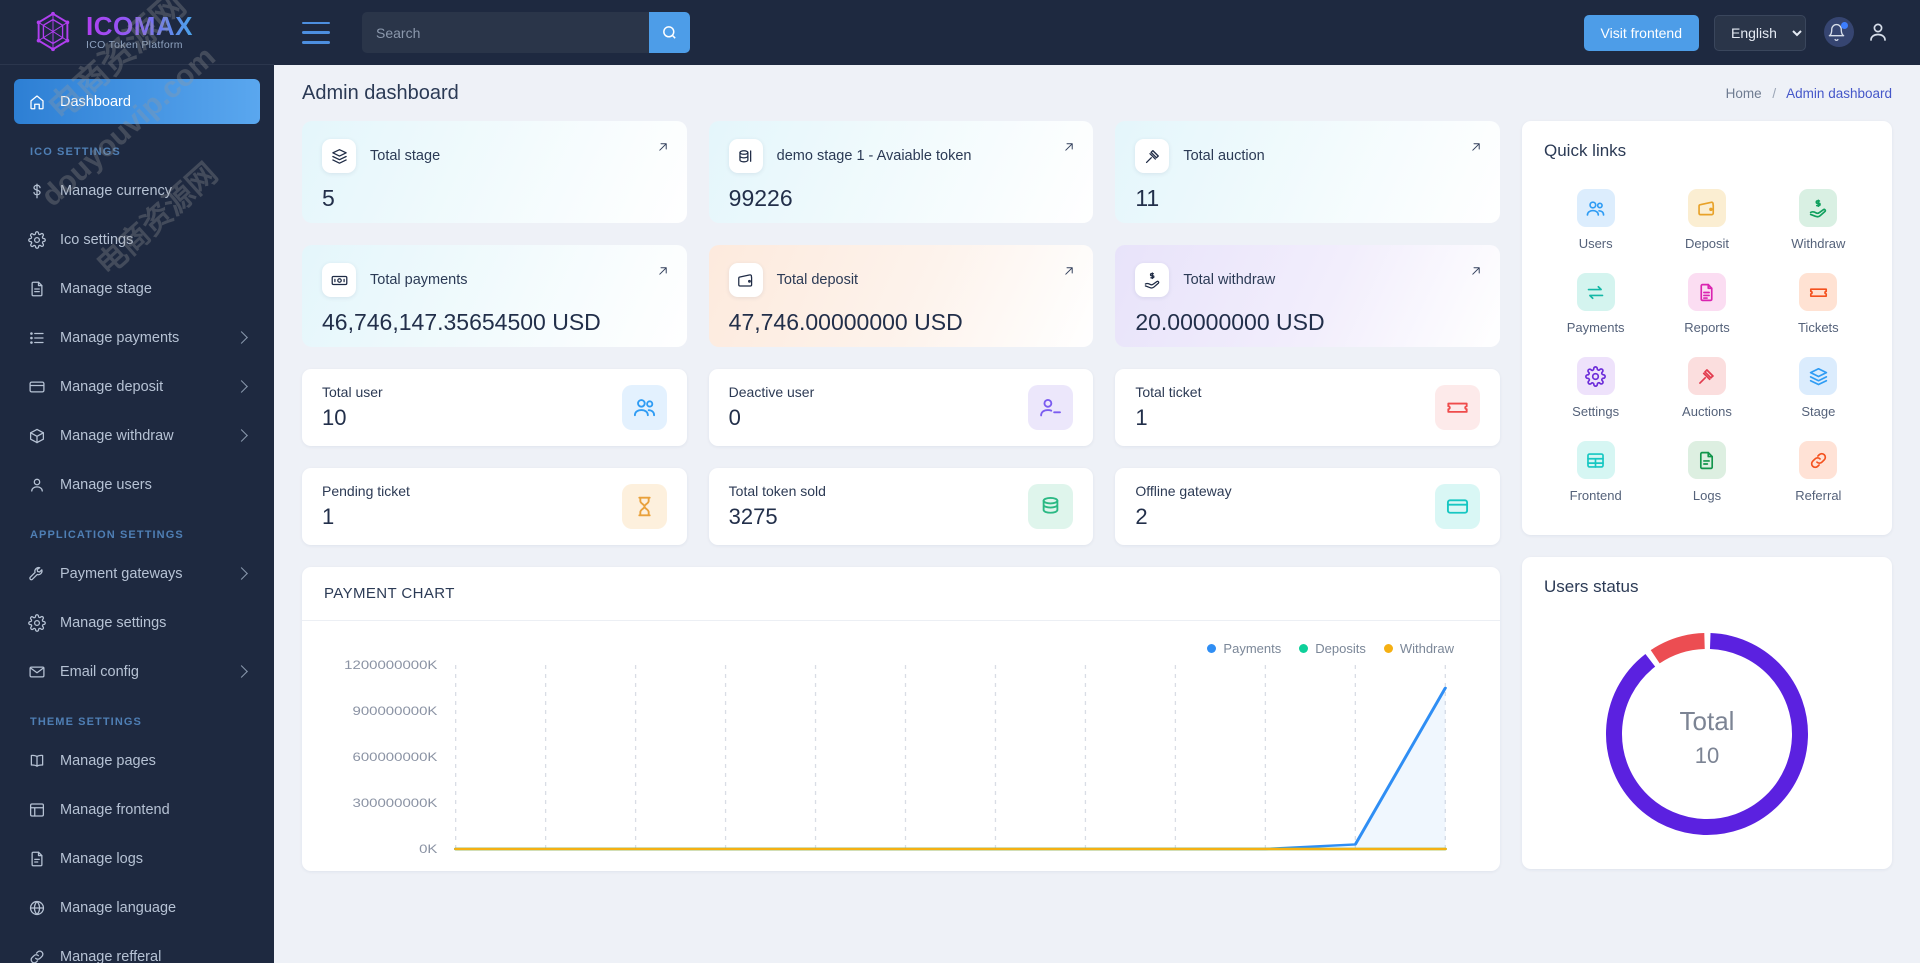  What do you see at coordinates (494, 407) in the screenshot?
I see `metric-card: Total user 10` at bounding box center [494, 407].